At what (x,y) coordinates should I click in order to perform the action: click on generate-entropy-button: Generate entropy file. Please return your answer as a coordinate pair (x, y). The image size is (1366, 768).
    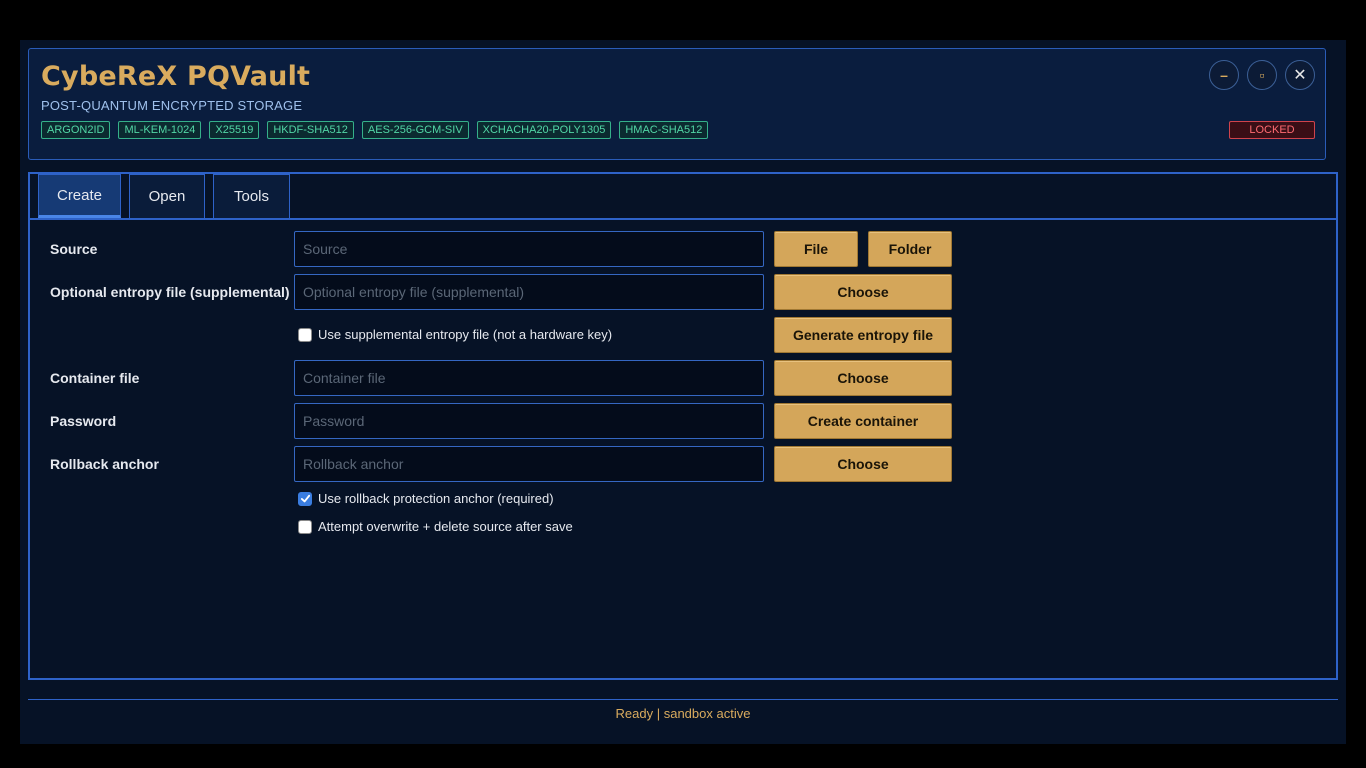
    Looking at the image, I should click on (863, 335).